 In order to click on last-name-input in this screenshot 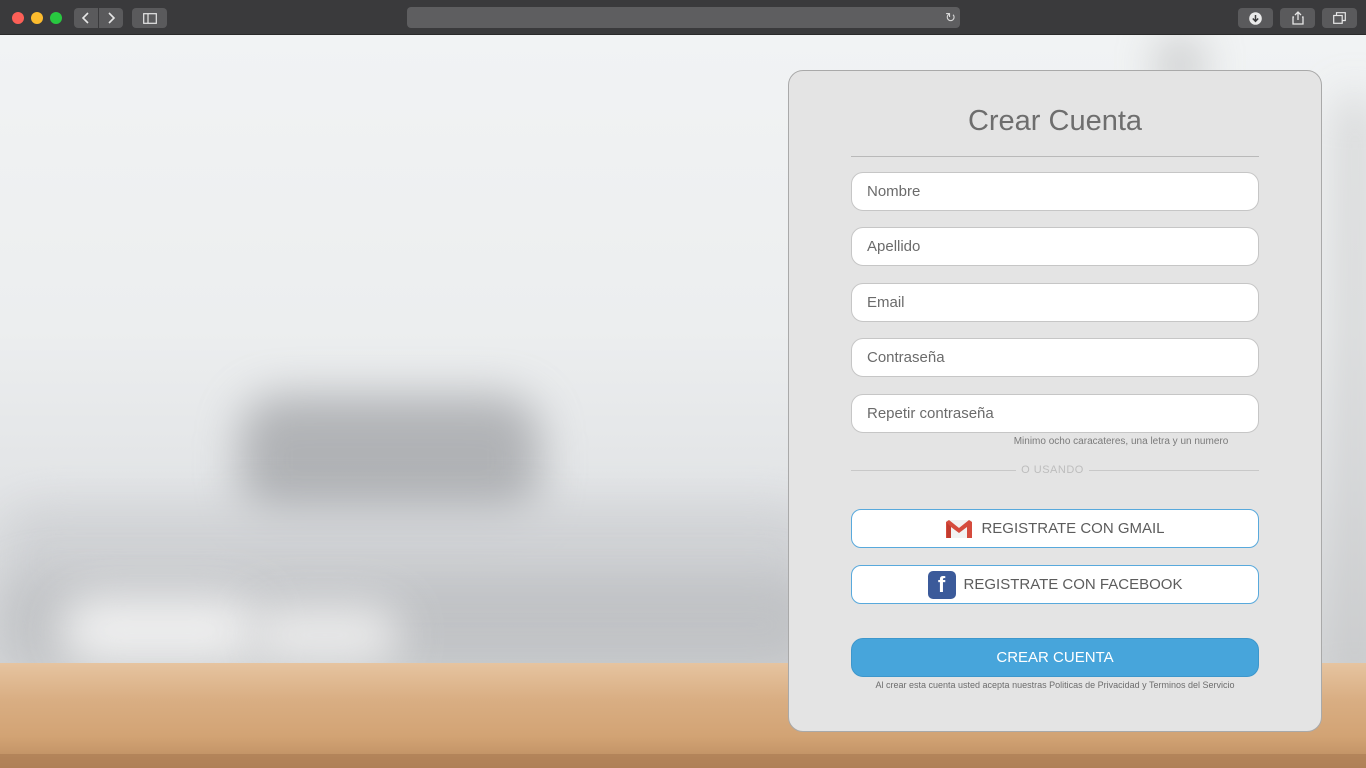, I will do `click(1055, 246)`.